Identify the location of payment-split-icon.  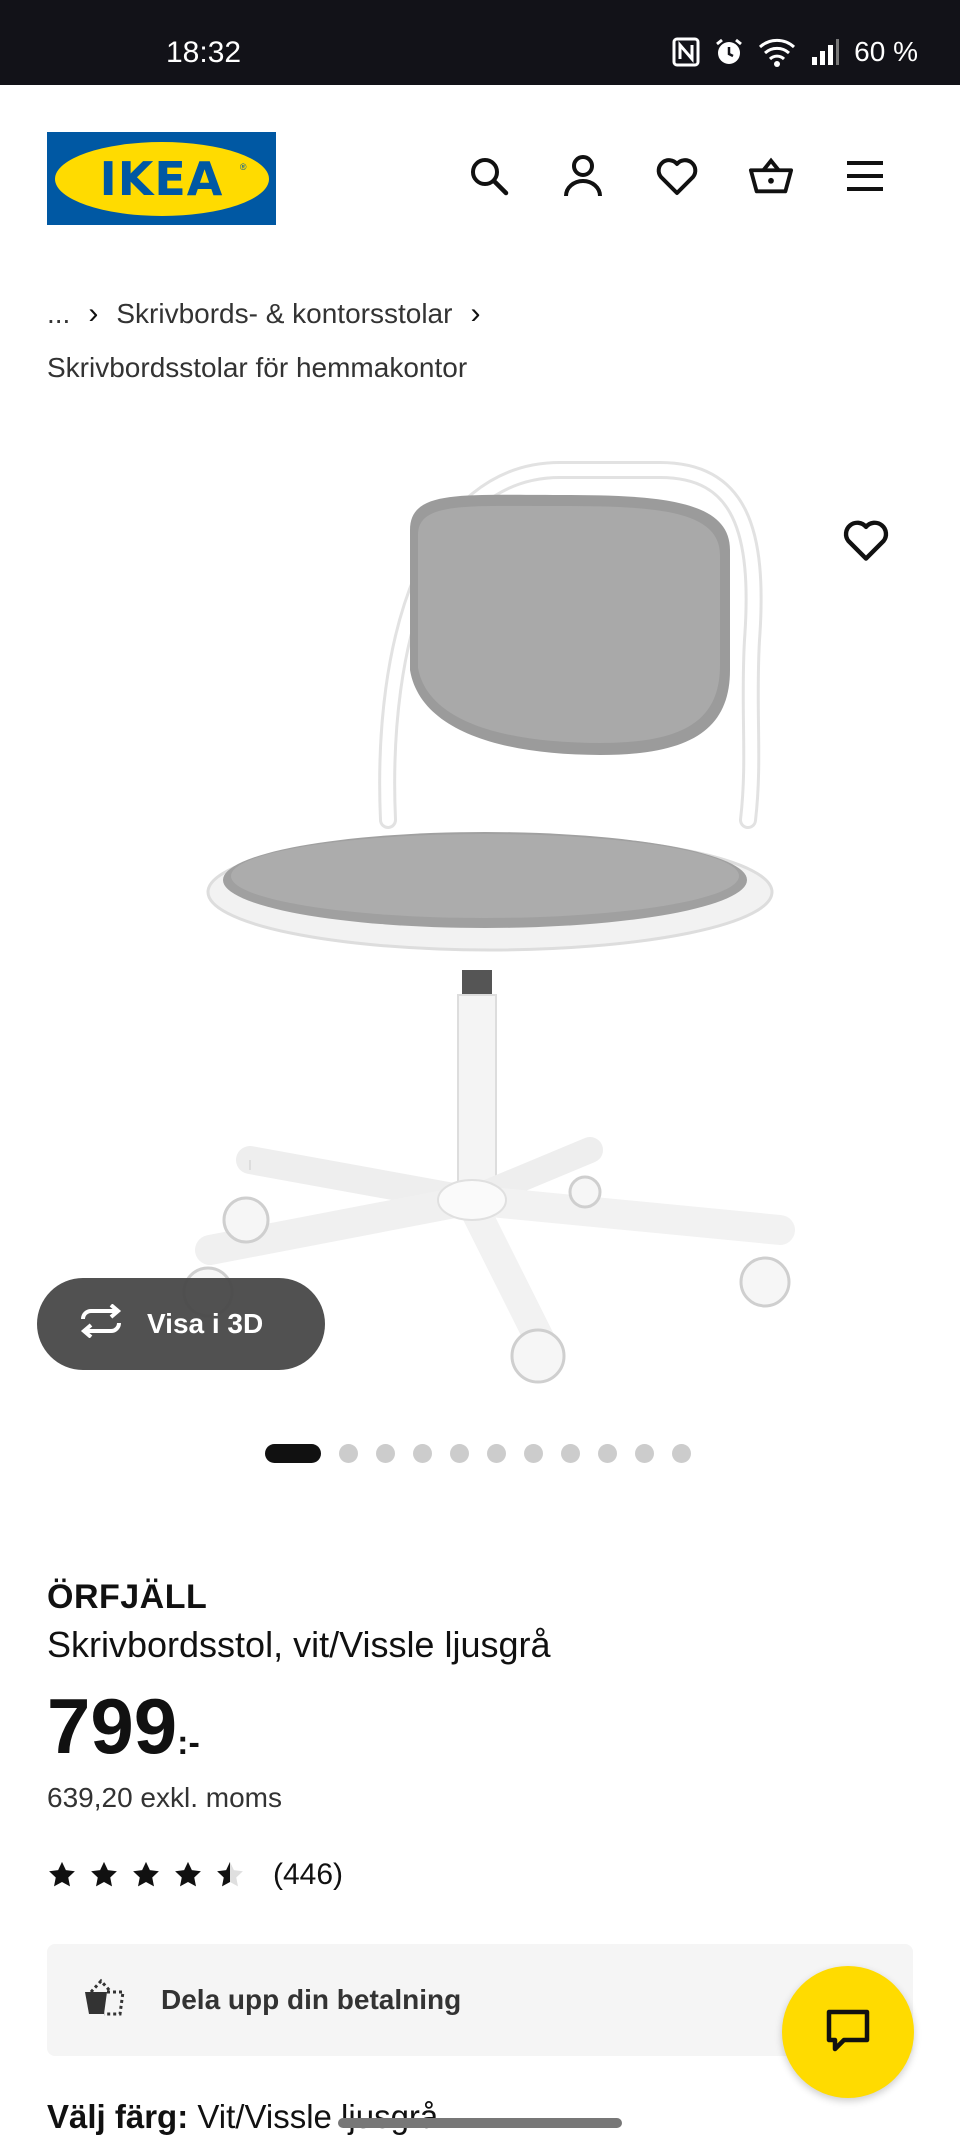
(104, 2000).